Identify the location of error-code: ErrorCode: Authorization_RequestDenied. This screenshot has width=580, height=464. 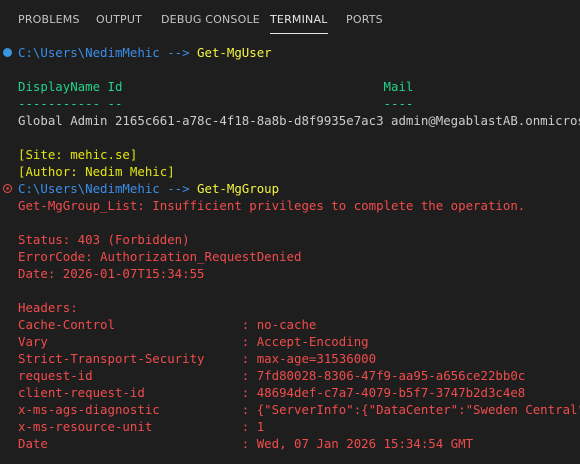
(160, 256).